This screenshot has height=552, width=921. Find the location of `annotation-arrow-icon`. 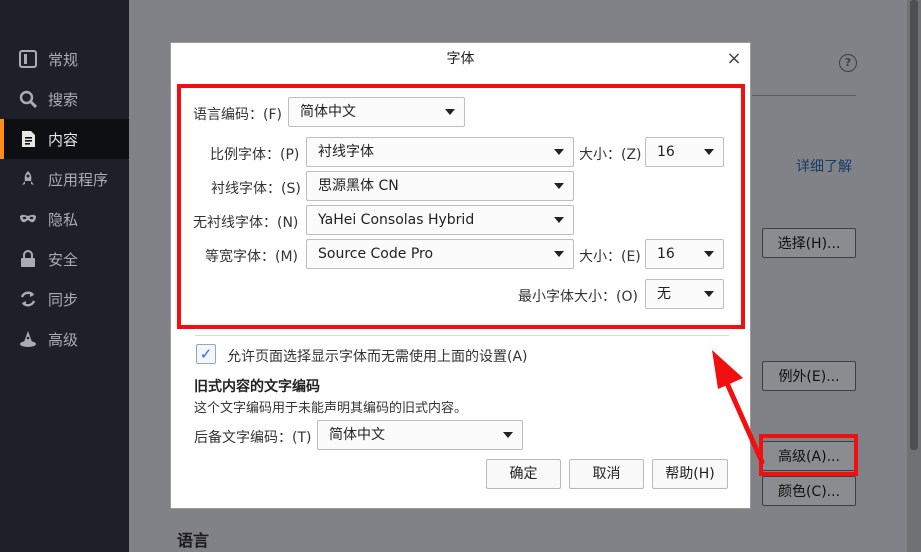

annotation-arrow-icon is located at coordinates (738, 407).